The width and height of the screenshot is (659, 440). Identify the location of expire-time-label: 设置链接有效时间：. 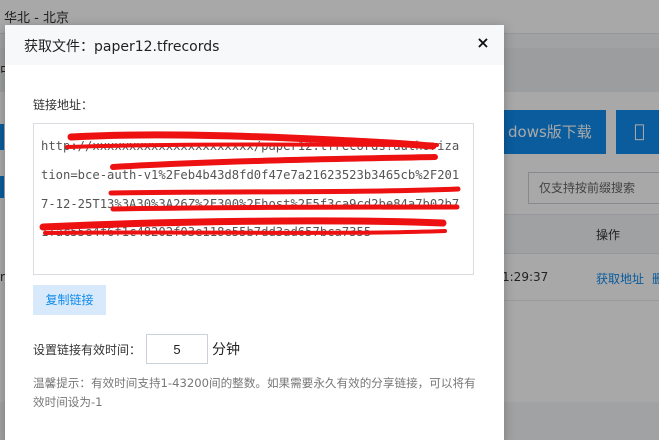
(87, 350).